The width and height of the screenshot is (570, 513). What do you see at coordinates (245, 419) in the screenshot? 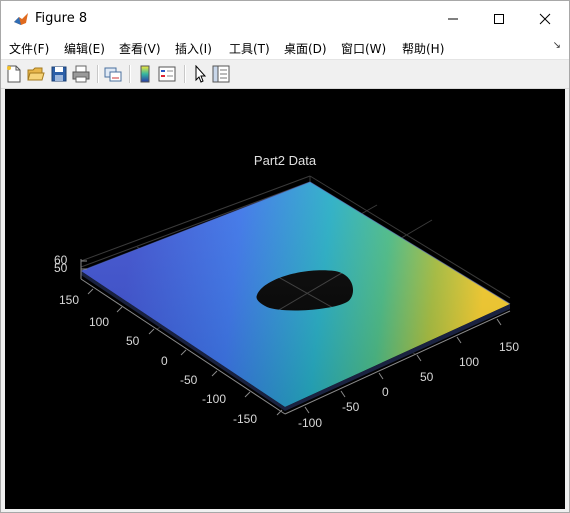
I see `x-tick-label: -150` at bounding box center [245, 419].